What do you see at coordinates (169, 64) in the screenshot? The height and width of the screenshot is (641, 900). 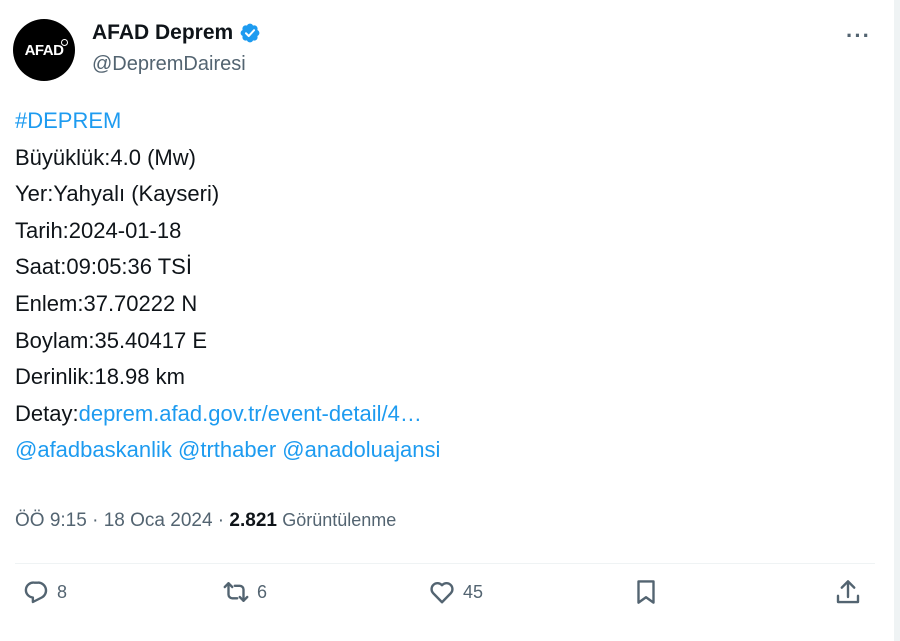 I see `author-handle: @DepremDairesi` at bounding box center [169, 64].